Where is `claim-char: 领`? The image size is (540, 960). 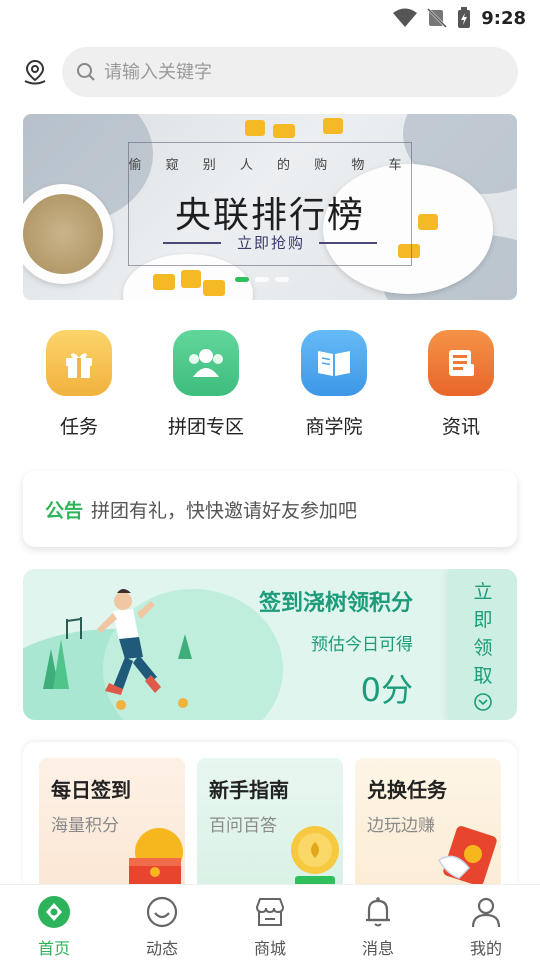
claim-char: 领 is located at coordinates (483, 647).